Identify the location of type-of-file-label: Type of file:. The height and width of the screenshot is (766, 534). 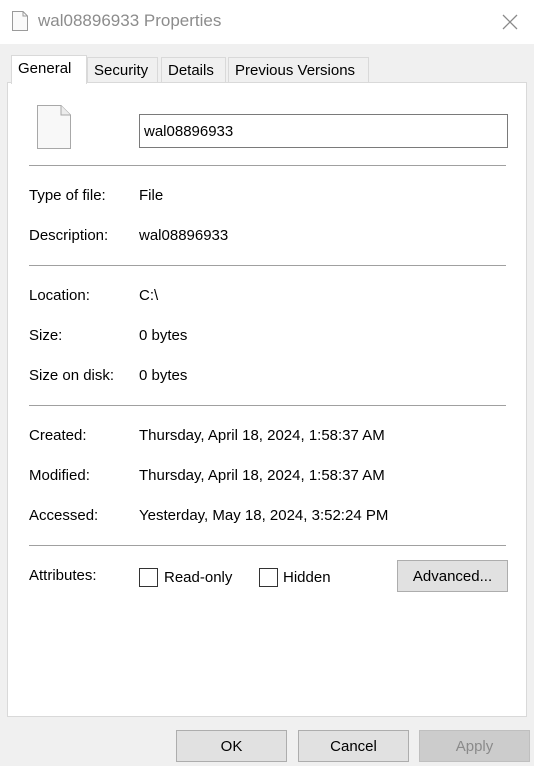
(67, 195).